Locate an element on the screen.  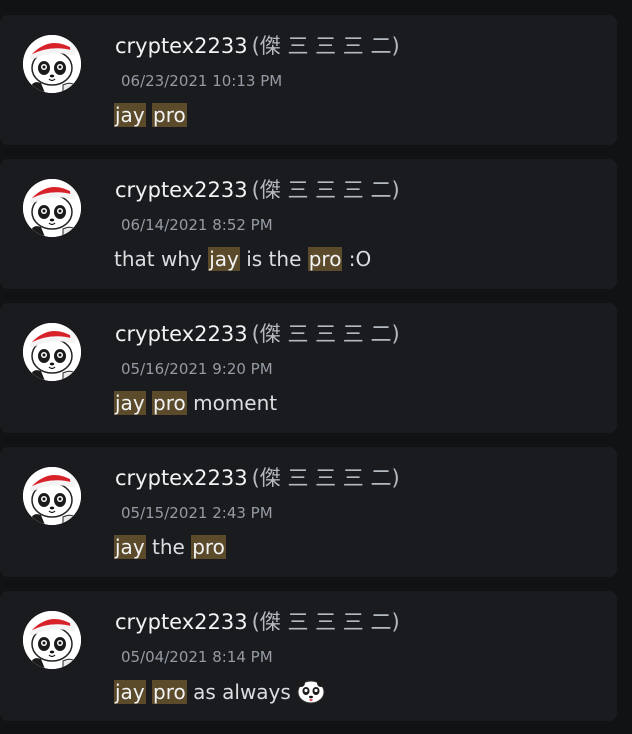
message-text: the is located at coordinates (168, 547).